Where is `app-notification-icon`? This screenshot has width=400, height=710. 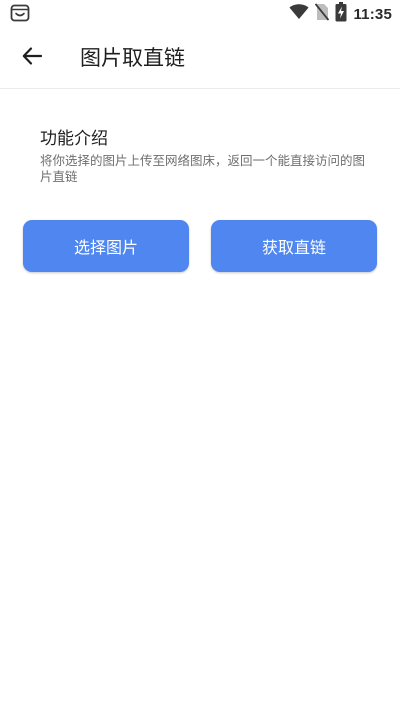 app-notification-icon is located at coordinates (20, 13).